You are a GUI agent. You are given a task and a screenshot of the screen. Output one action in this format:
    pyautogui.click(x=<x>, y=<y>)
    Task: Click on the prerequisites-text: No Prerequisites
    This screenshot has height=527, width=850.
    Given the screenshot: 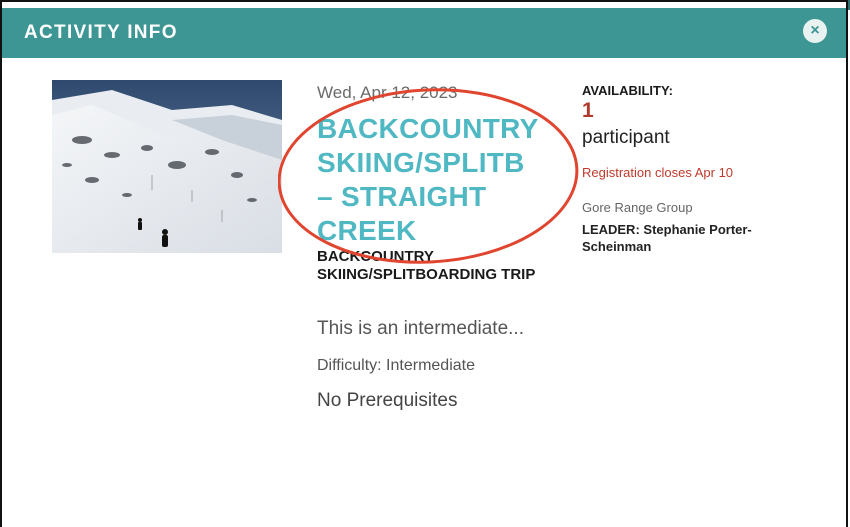 What is the action you would take?
    pyautogui.click(x=387, y=400)
    